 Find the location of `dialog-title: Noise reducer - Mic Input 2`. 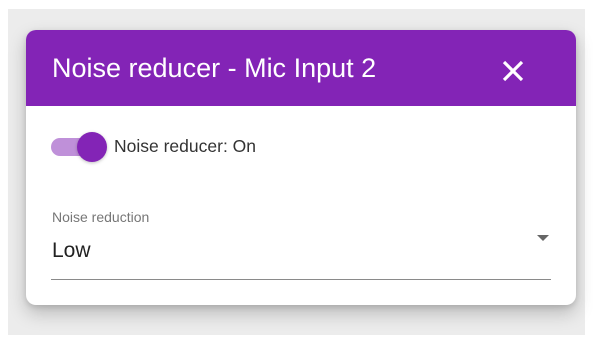

dialog-title: Noise reducer - Mic Input 2 is located at coordinates (214, 68).